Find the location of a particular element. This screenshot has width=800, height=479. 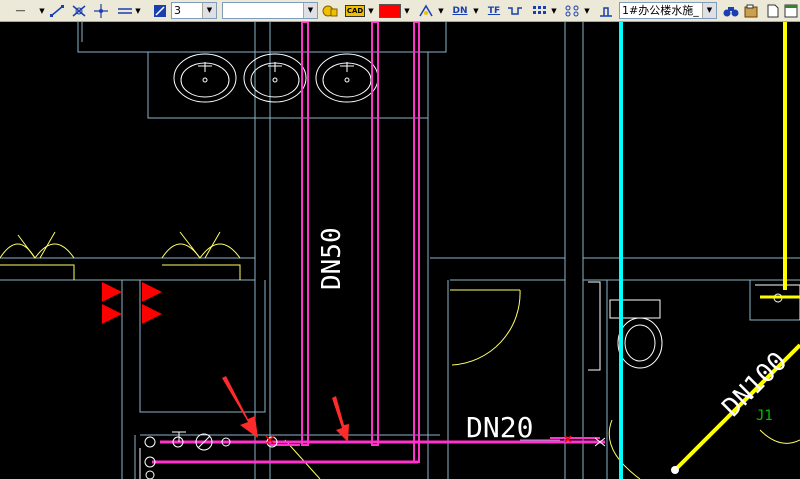

dn-button: DN is located at coordinates (460, 10).